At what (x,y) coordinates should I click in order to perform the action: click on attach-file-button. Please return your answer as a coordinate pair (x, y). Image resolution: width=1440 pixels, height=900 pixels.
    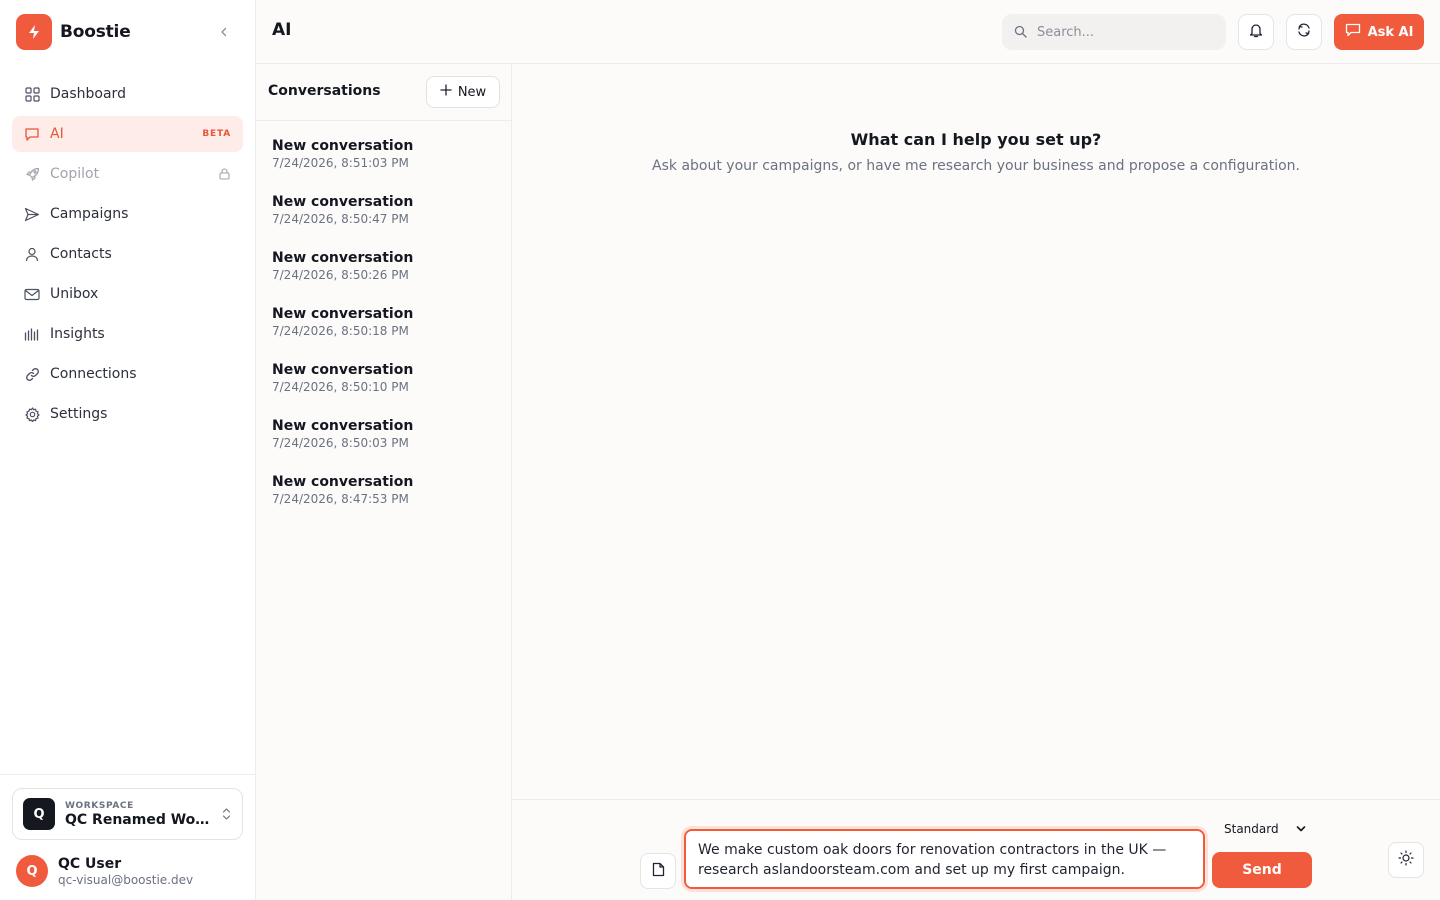
    Looking at the image, I should click on (658, 871).